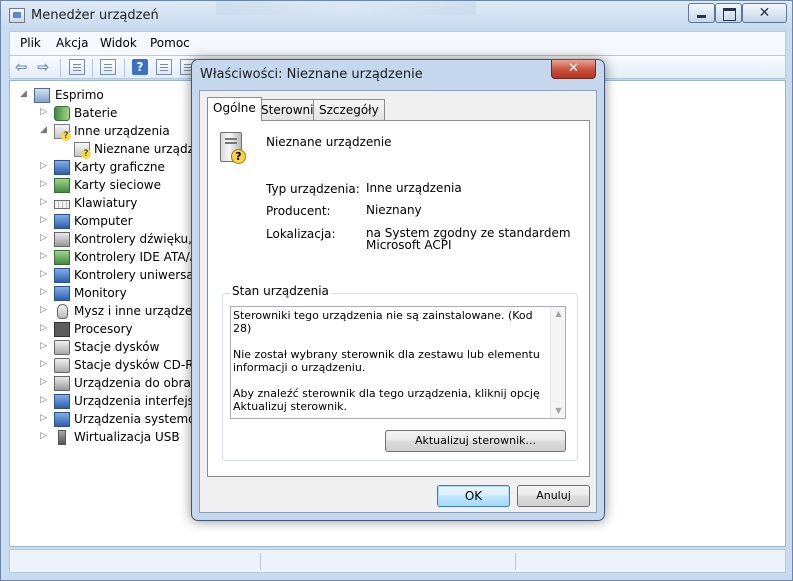 The image size is (793, 581). I want to click on tree-item-label: Komputer, so click(103, 221).